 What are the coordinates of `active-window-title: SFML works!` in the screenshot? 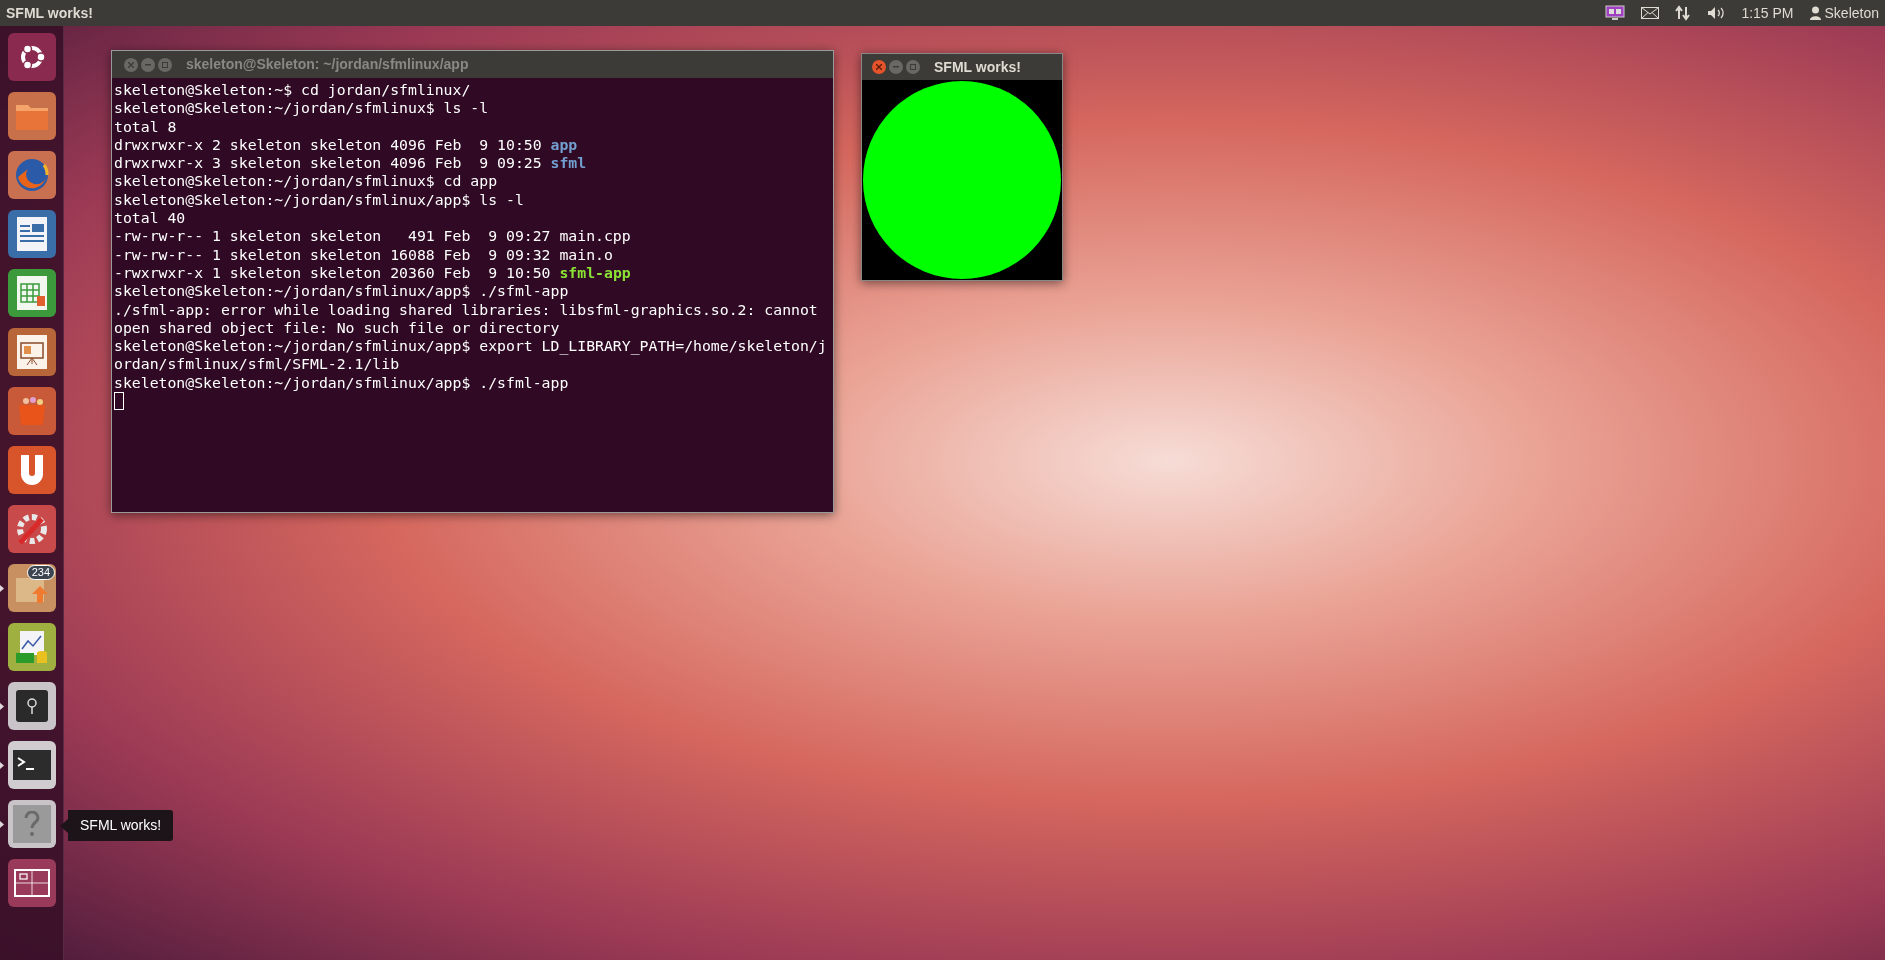 It's located at (49, 13).